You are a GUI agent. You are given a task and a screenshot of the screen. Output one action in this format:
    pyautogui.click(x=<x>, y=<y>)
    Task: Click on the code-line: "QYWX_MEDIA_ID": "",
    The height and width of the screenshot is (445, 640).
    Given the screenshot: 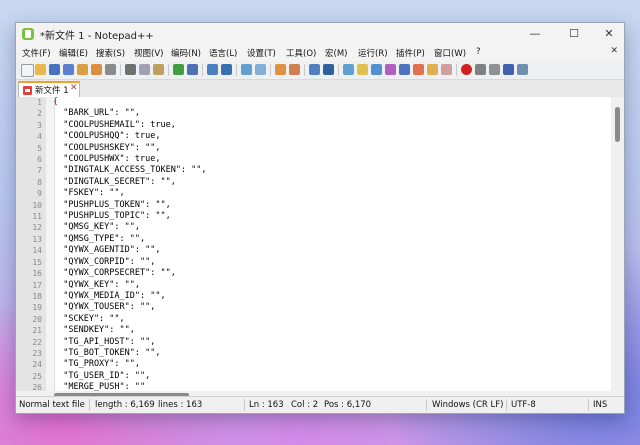 What is the action you would take?
    pyautogui.click(x=130, y=296)
    